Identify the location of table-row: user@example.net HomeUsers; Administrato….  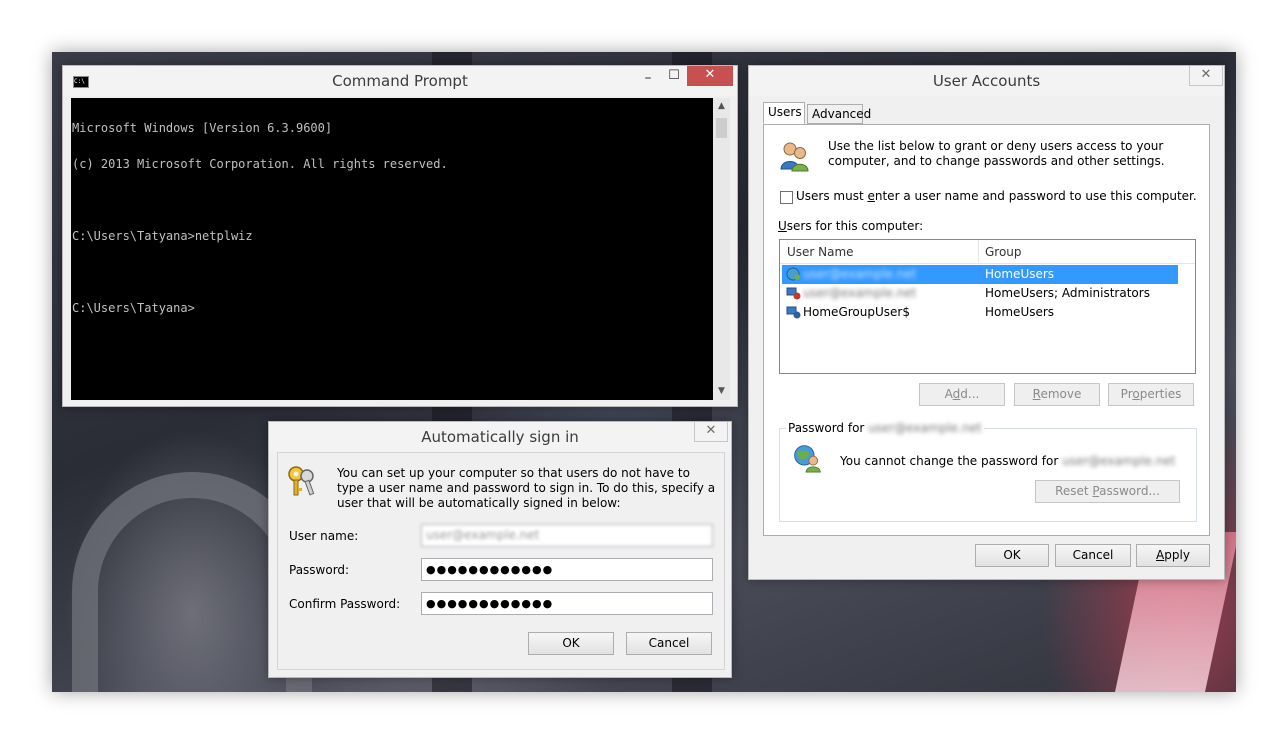
(980, 293).